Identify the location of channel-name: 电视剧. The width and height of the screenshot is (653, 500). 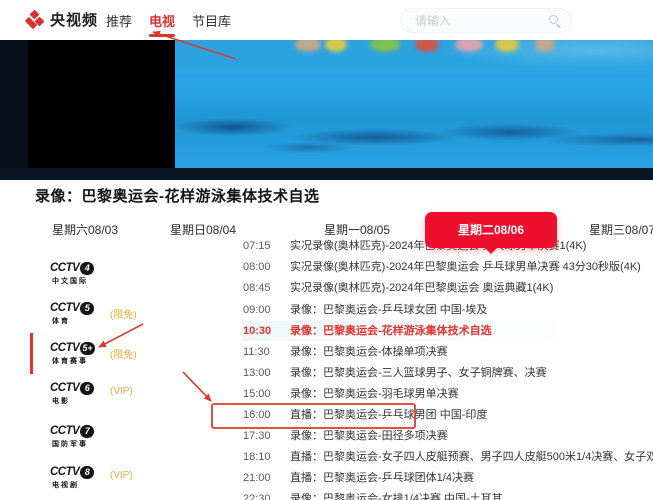
(65, 485).